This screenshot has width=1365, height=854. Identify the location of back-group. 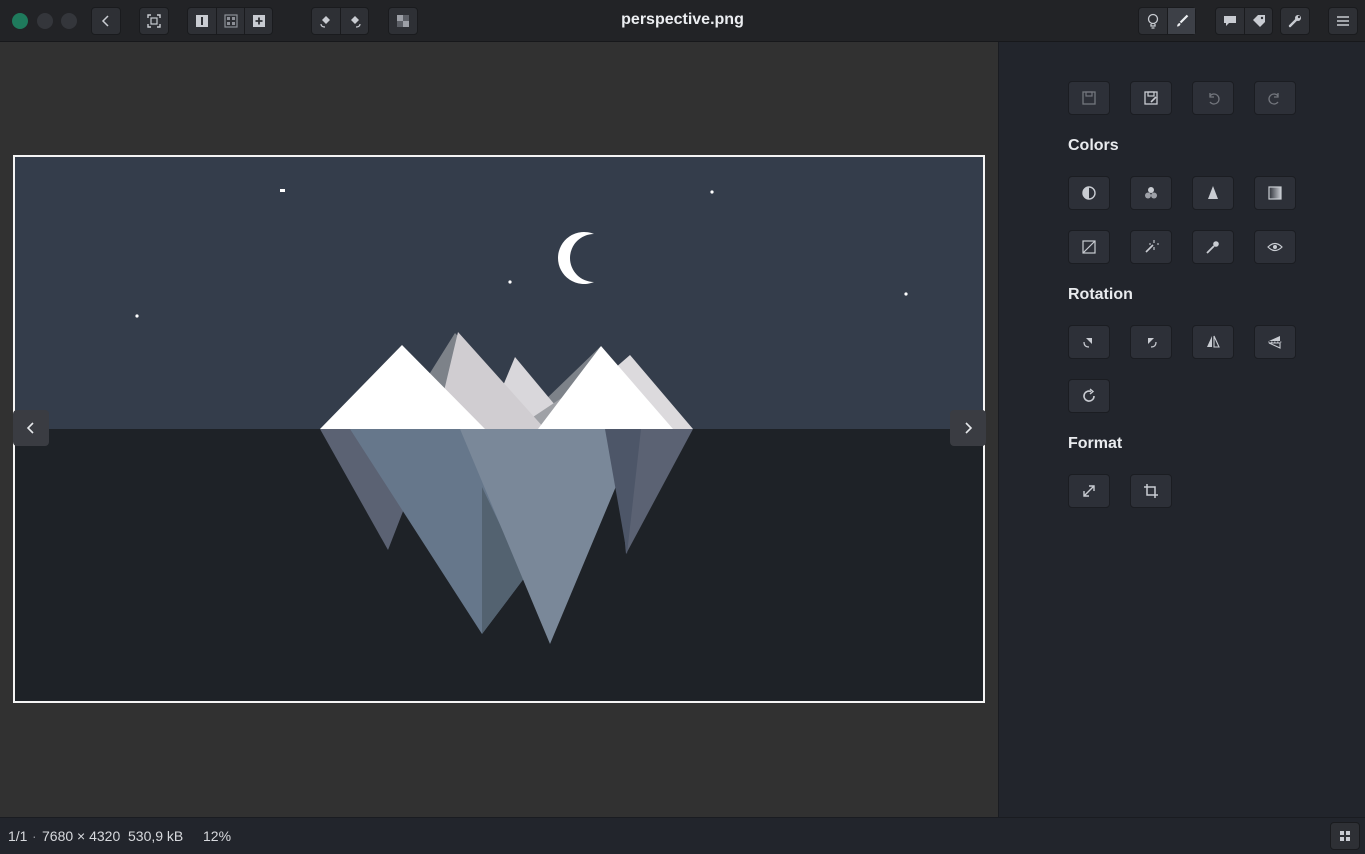
(106, 21).